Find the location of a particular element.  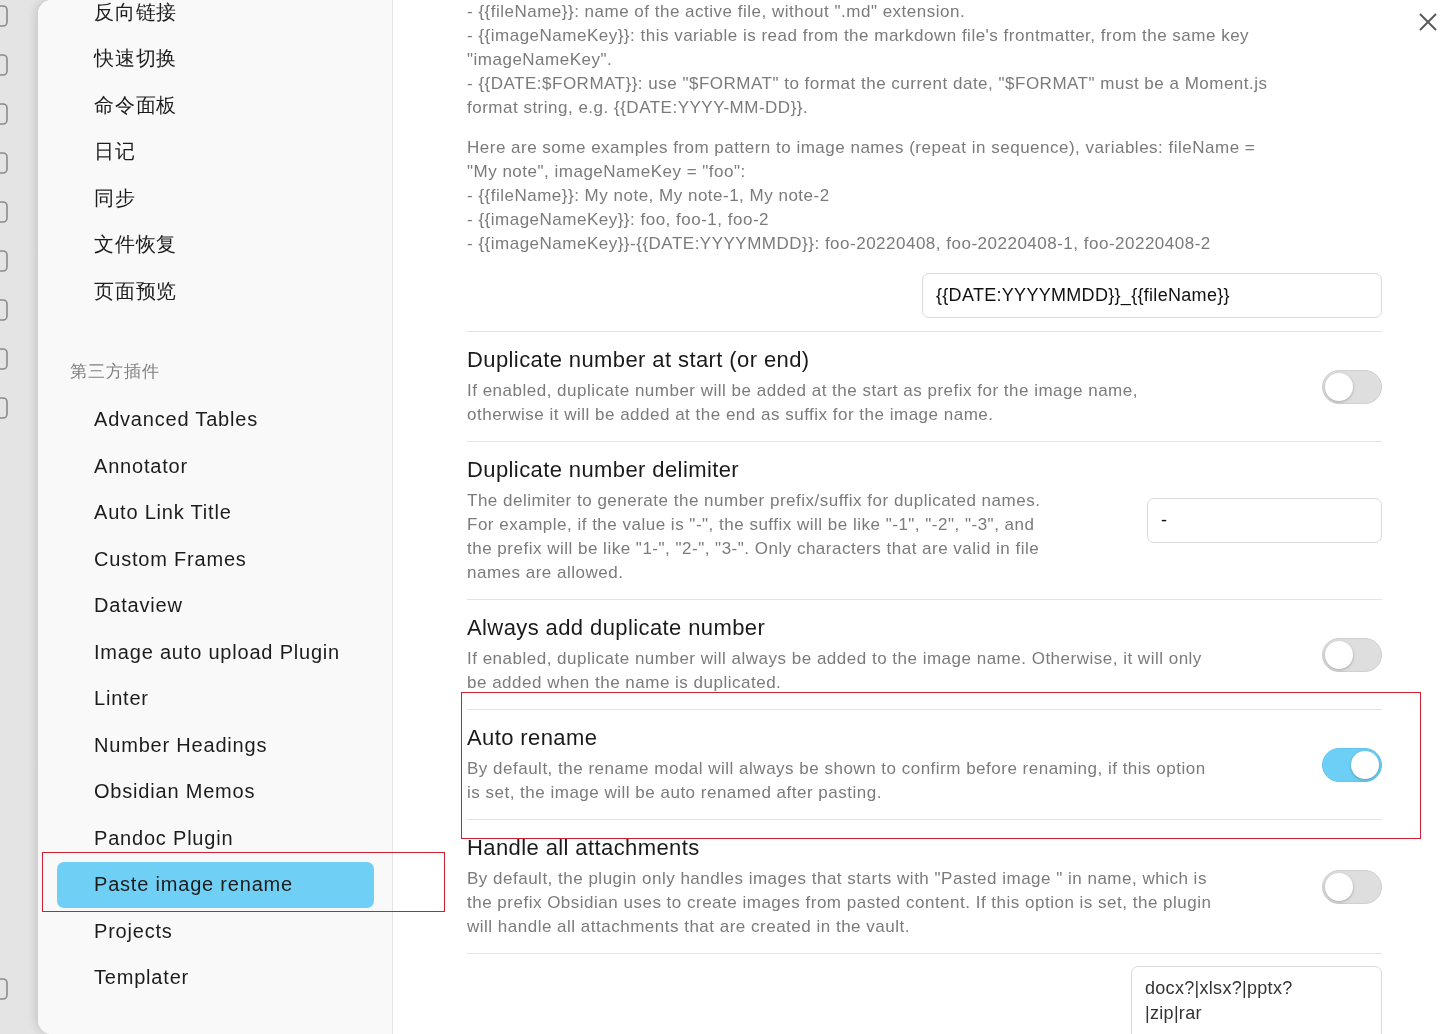

setting-description: If enabled, duplicate number will be added at the start as prefix for the image name, otherwise it will be added at the end as suffix for the image name. is located at coordinates (803, 403).